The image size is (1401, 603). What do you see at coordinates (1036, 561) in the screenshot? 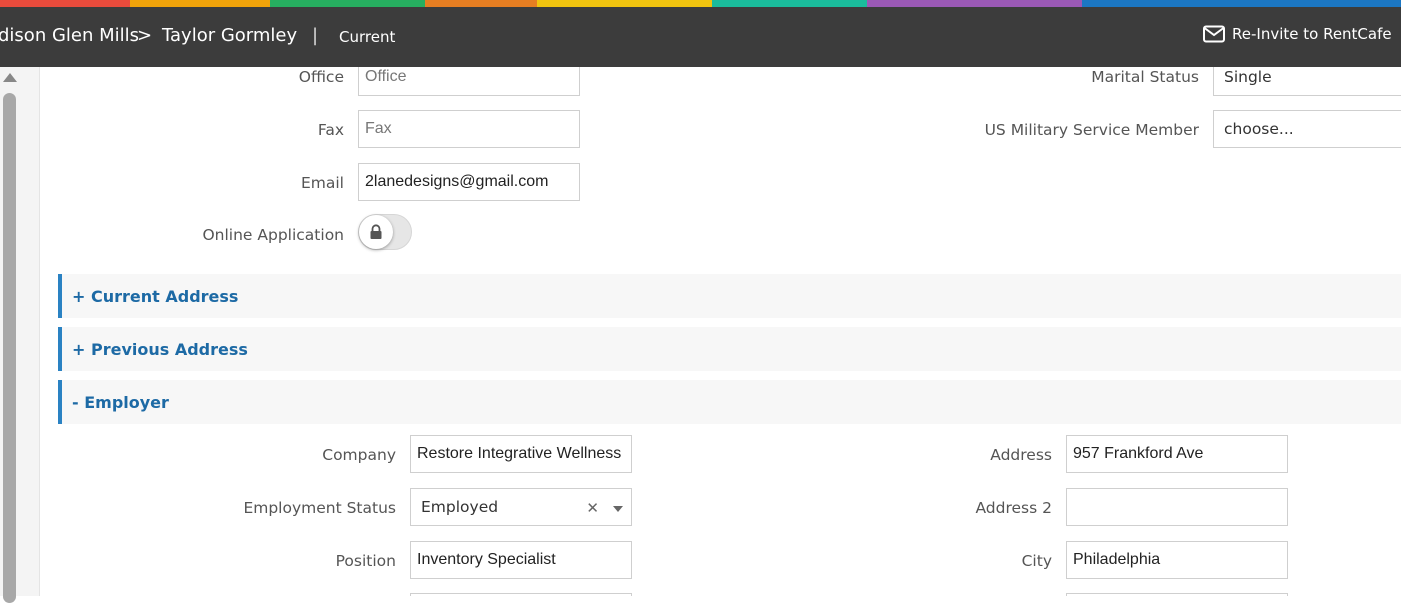
I see `employer-city-label: City` at bounding box center [1036, 561].